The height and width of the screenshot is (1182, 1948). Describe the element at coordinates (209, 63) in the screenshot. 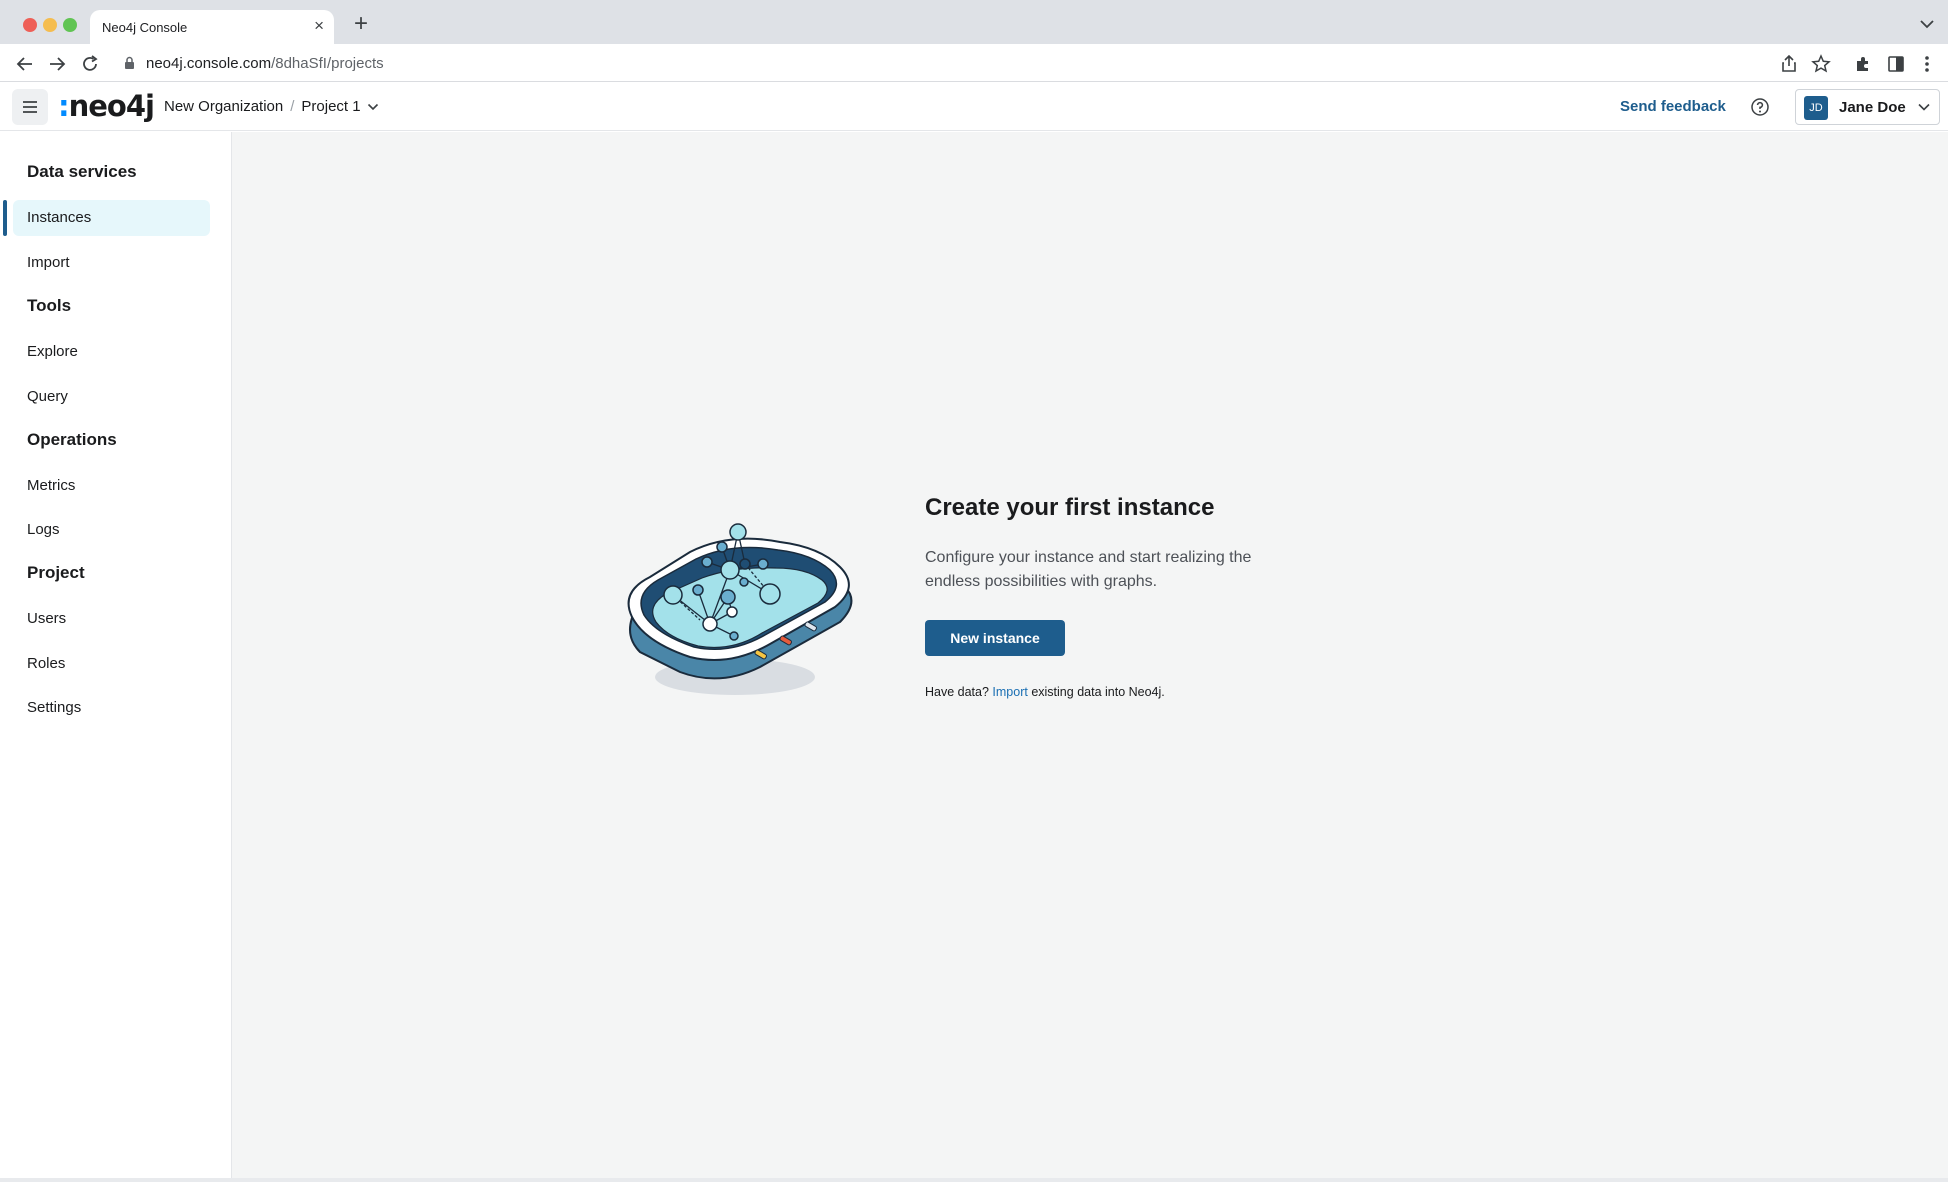

I see `url-host: neo4j.console.com` at that location.